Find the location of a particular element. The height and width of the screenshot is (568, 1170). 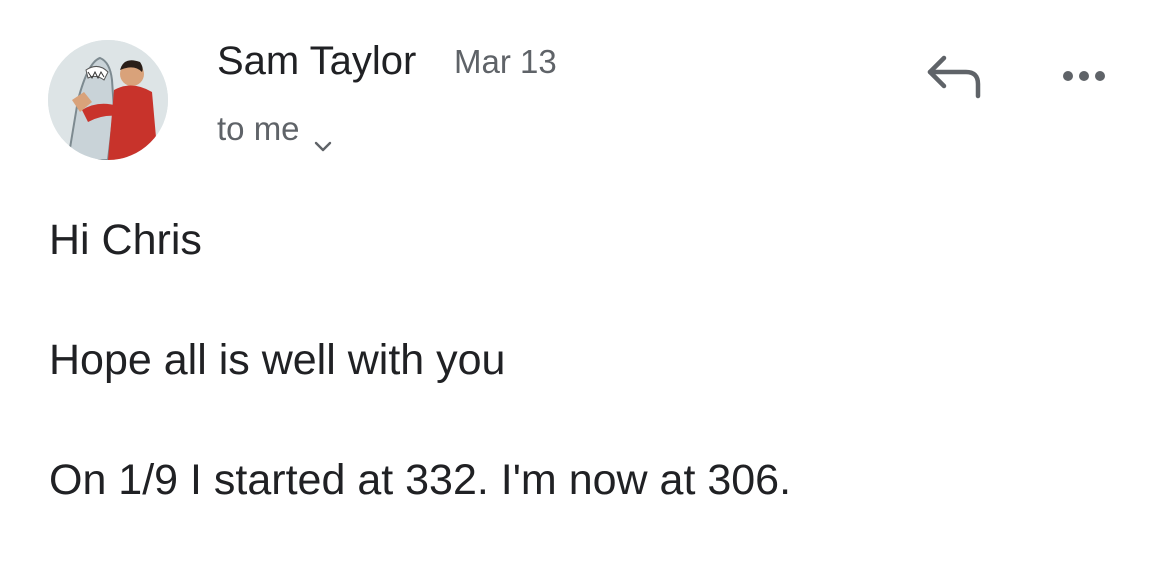

more-options-button is located at coordinates (1084, 76).